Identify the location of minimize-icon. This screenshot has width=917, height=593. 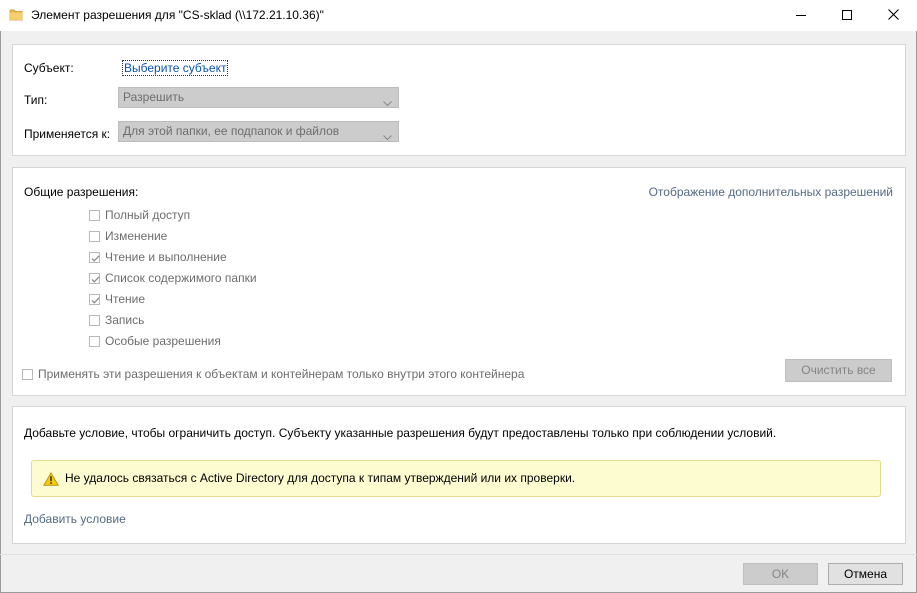
(801, 16).